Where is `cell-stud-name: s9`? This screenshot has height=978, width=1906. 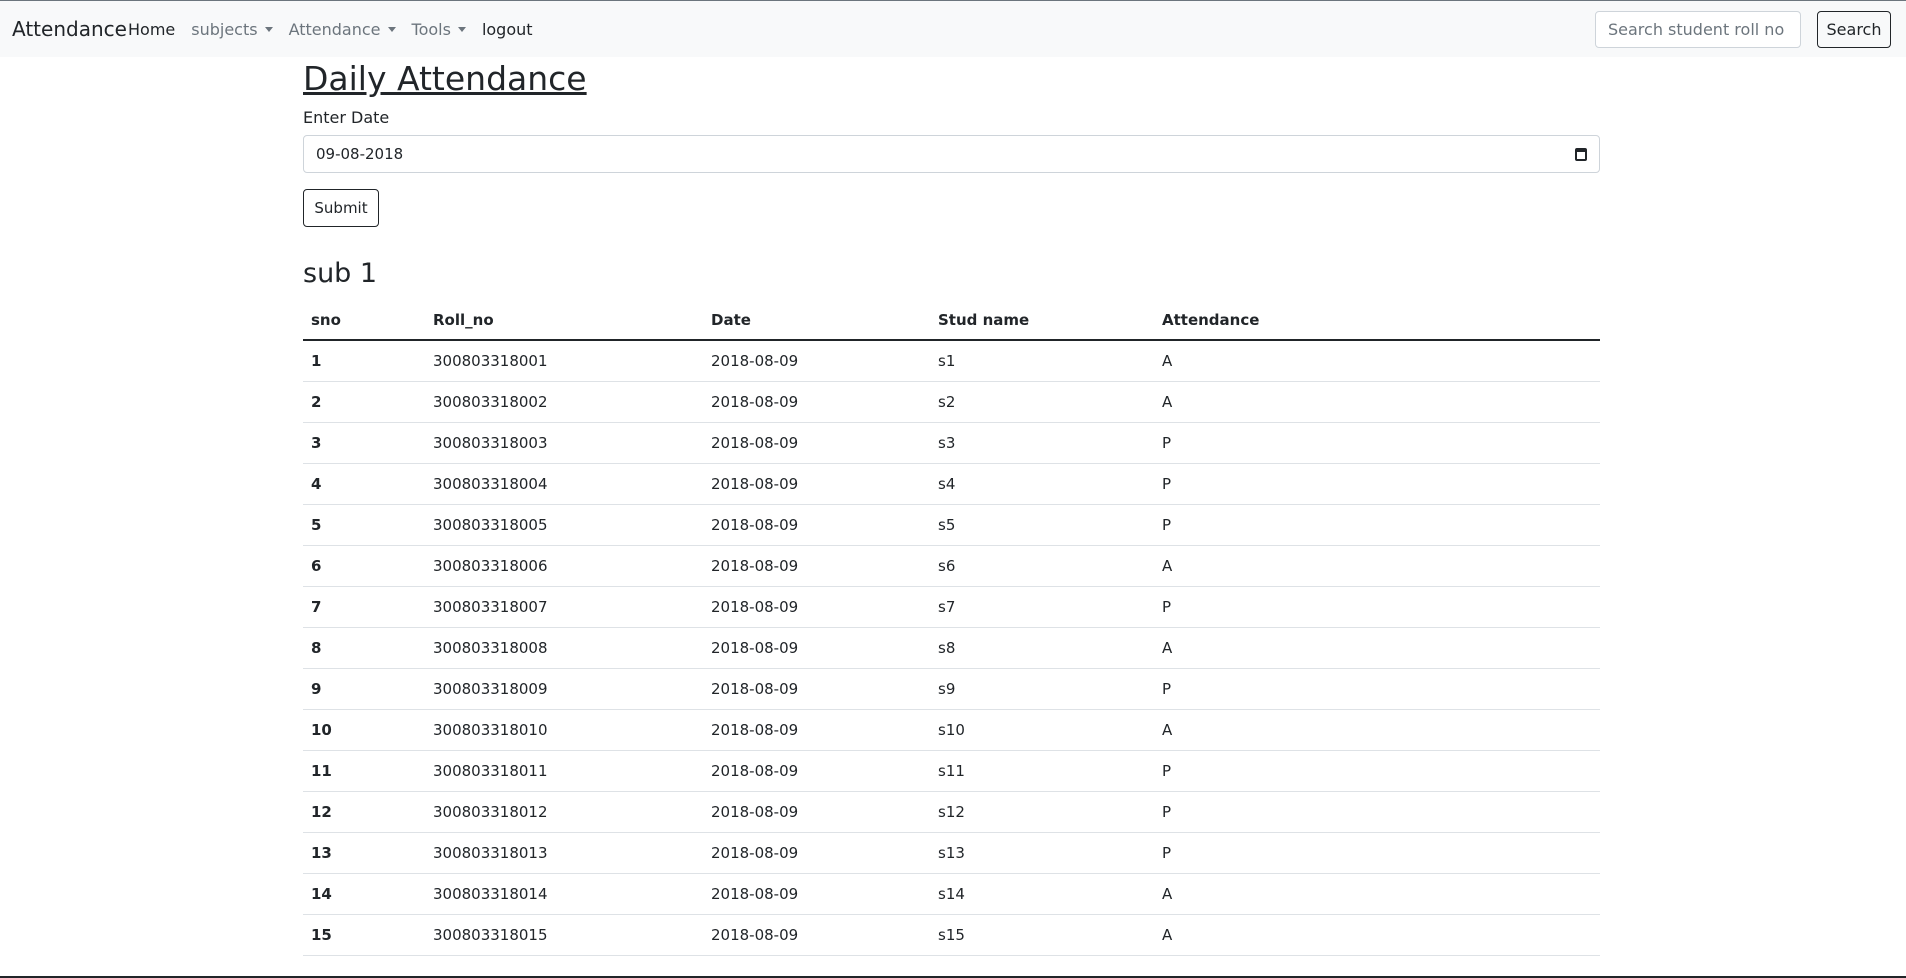 cell-stud-name: s9 is located at coordinates (1042, 689).